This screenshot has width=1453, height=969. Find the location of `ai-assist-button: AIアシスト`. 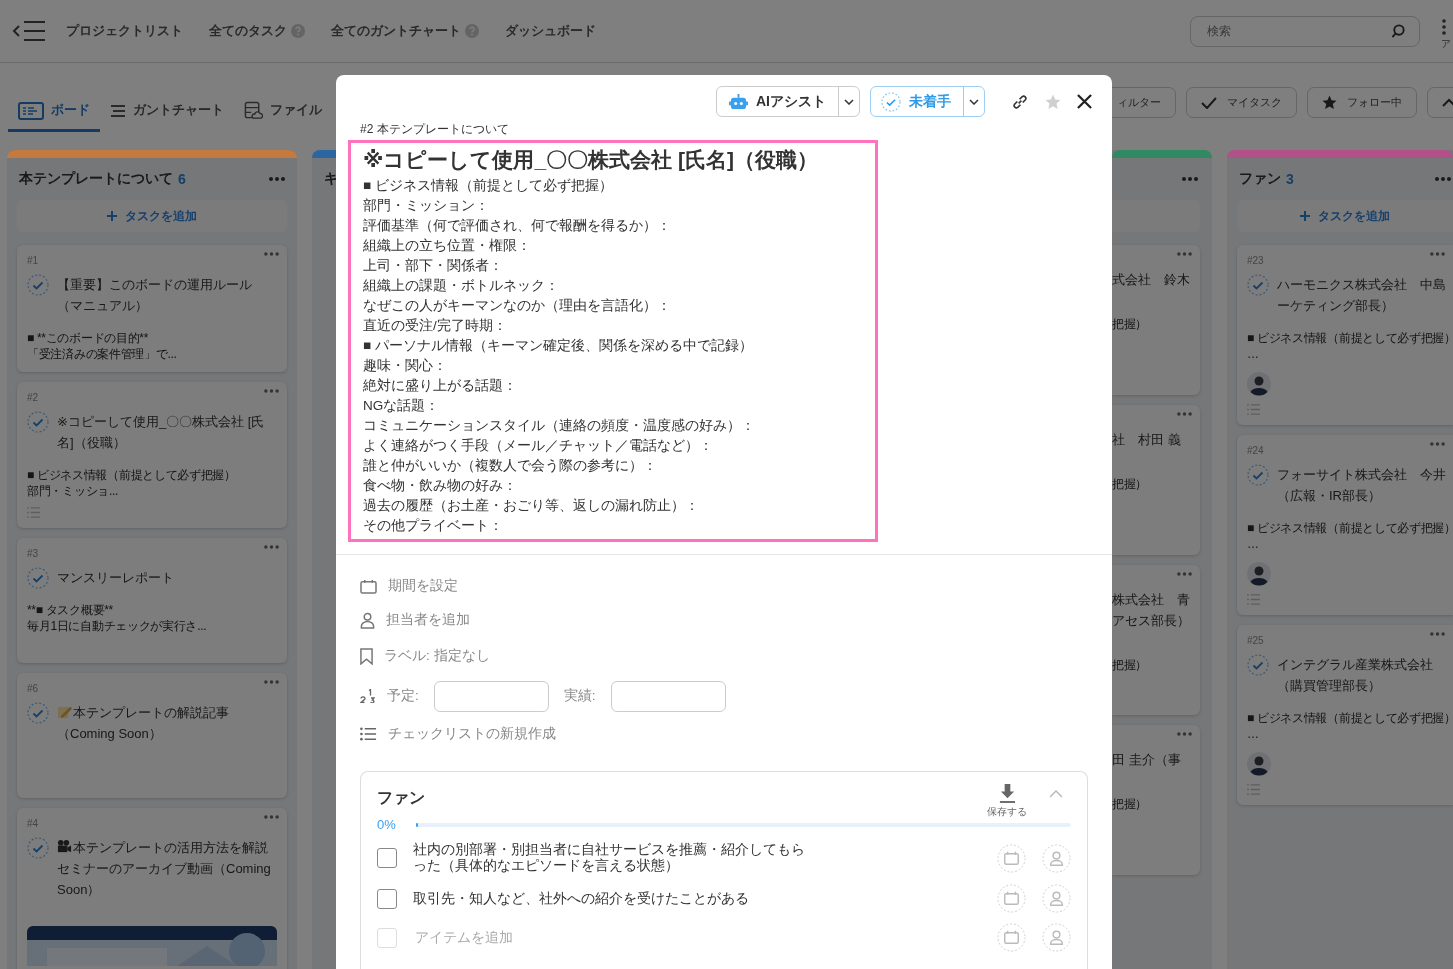

ai-assist-button: AIアシスト is located at coordinates (788, 101).